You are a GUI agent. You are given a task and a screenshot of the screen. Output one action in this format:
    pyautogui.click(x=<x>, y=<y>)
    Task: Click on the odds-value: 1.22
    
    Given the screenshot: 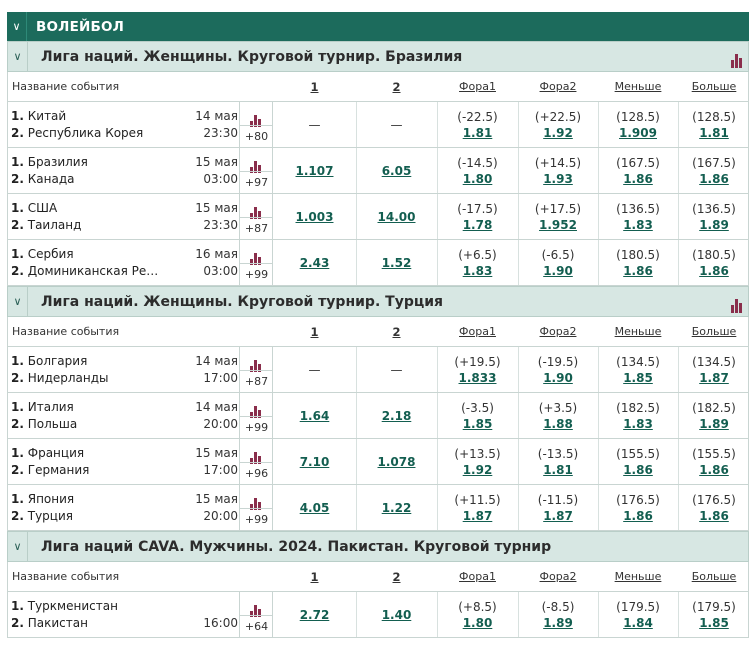 What is the action you would take?
    pyautogui.click(x=397, y=508)
    